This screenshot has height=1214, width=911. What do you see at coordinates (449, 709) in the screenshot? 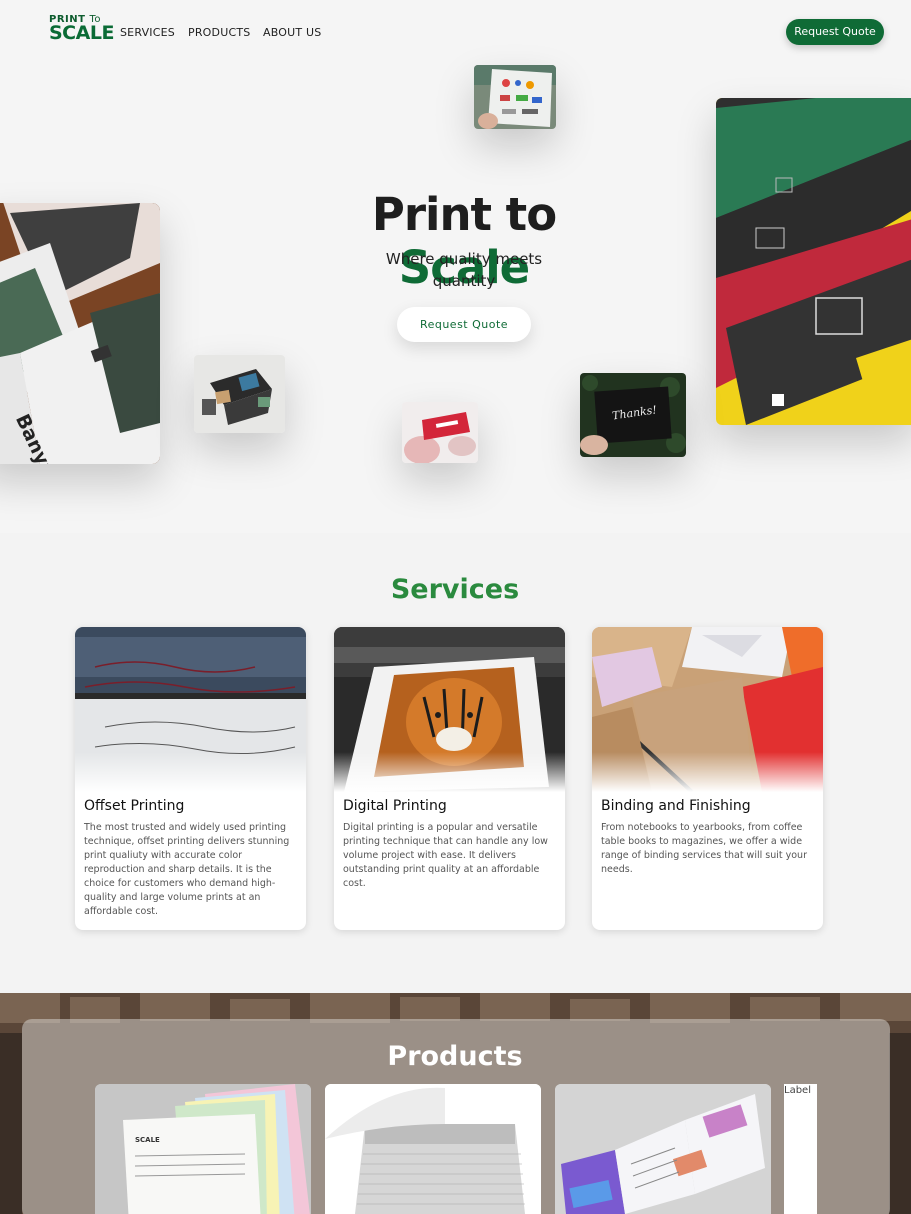
I see `digital-printing-image` at bounding box center [449, 709].